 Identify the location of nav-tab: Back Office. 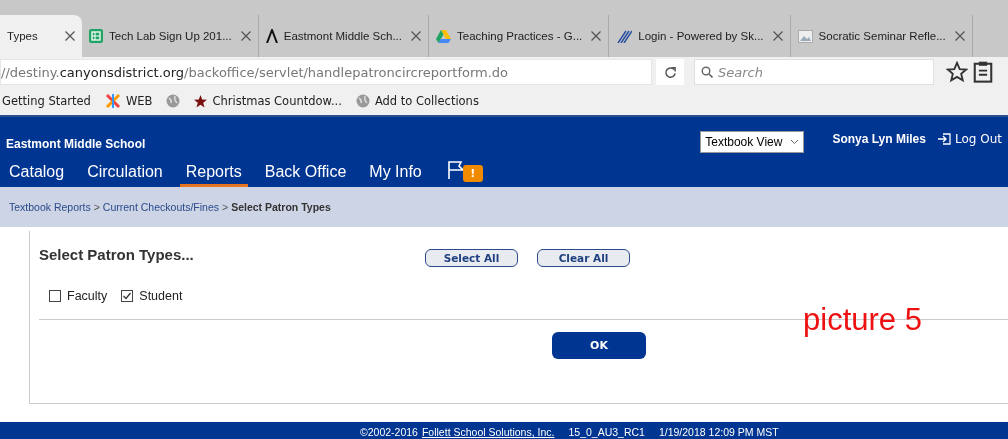
(305, 174).